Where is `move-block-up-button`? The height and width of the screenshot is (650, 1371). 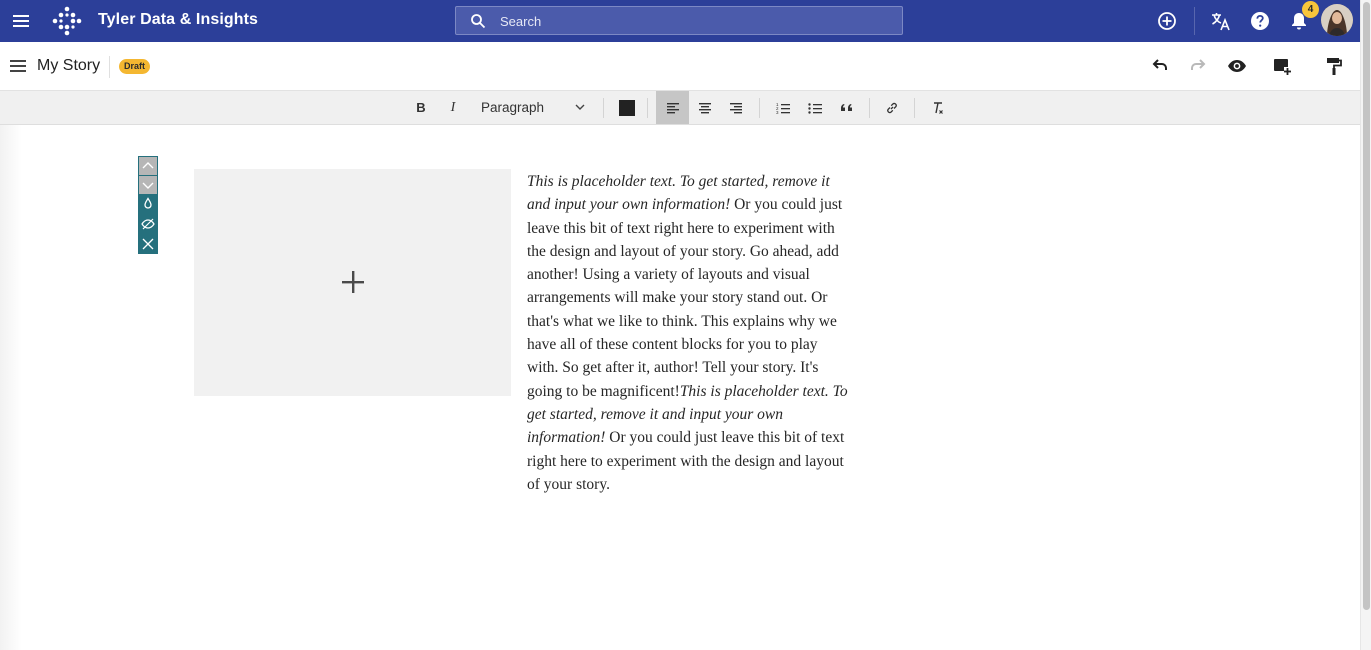 move-block-up-button is located at coordinates (148, 166).